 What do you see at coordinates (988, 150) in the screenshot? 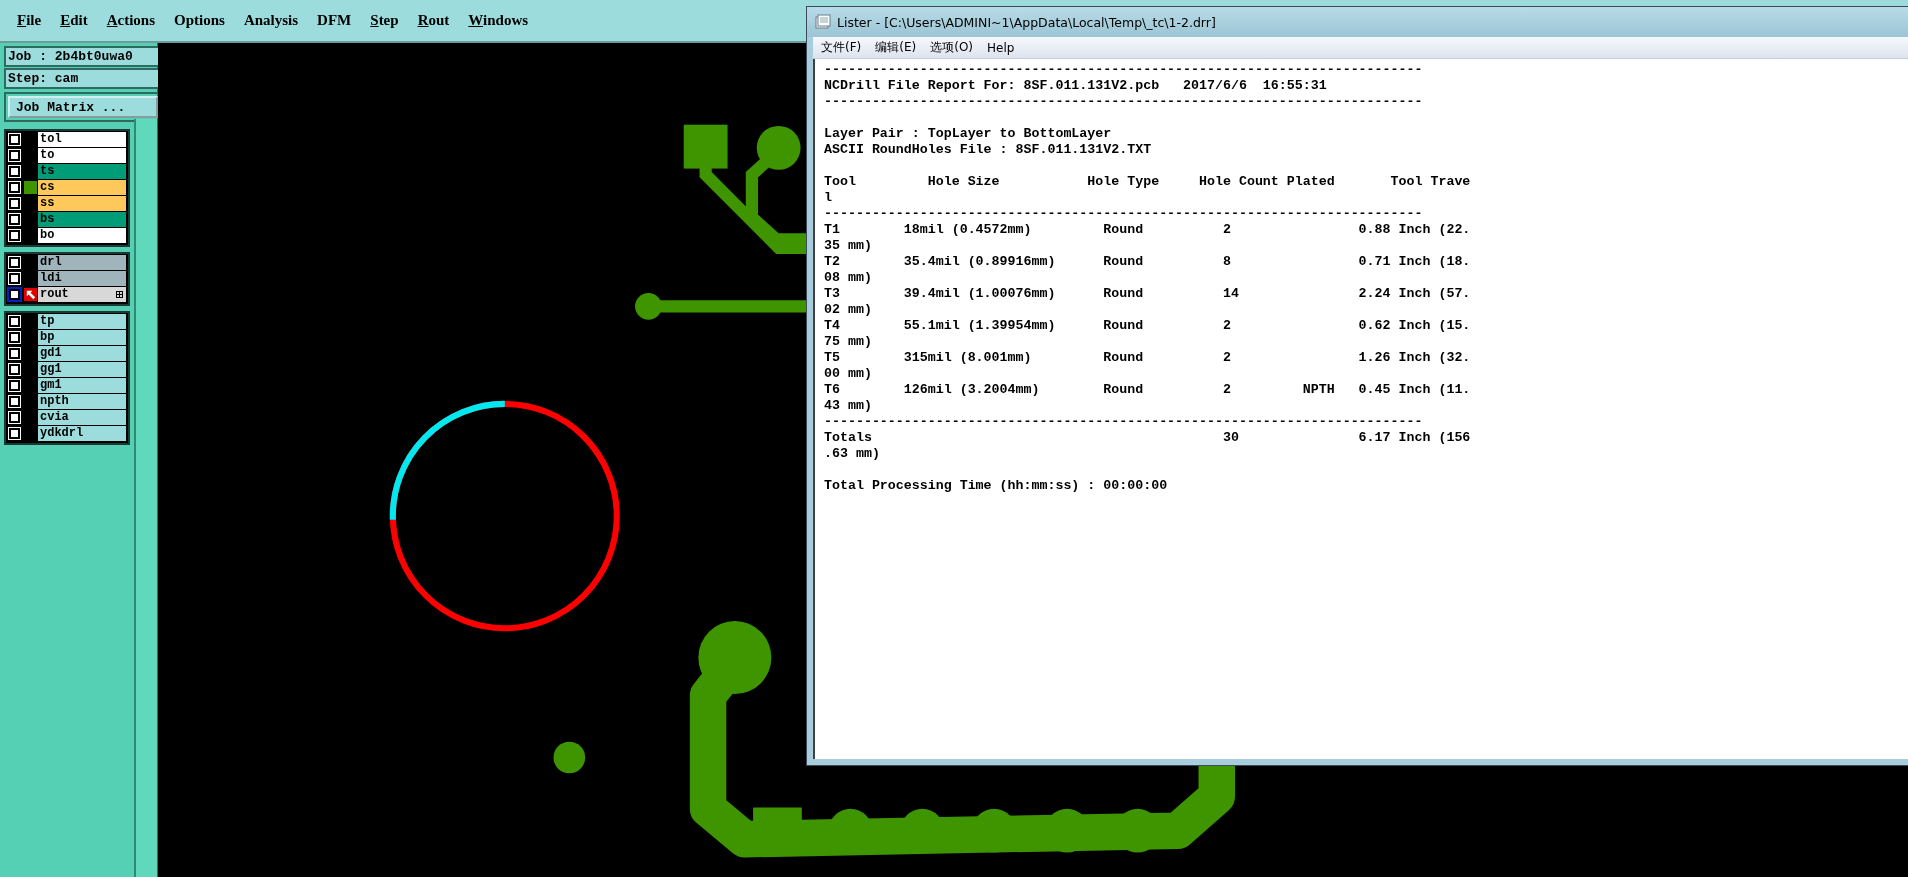
I see `report-line: ASCII RoundHoles File : 8SF.011.131V2.TXT` at bounding box center [988, 150].